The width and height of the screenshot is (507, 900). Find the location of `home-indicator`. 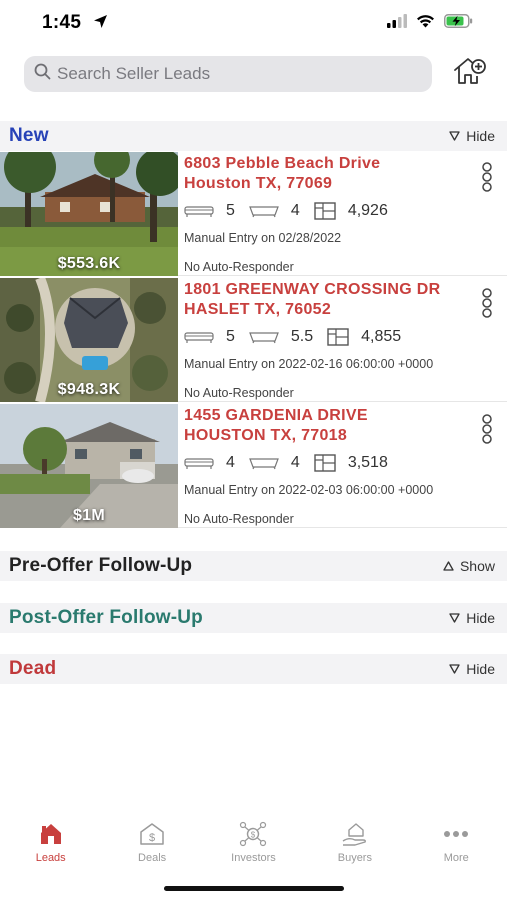

home-indicator is located at coordinates (254, 888).